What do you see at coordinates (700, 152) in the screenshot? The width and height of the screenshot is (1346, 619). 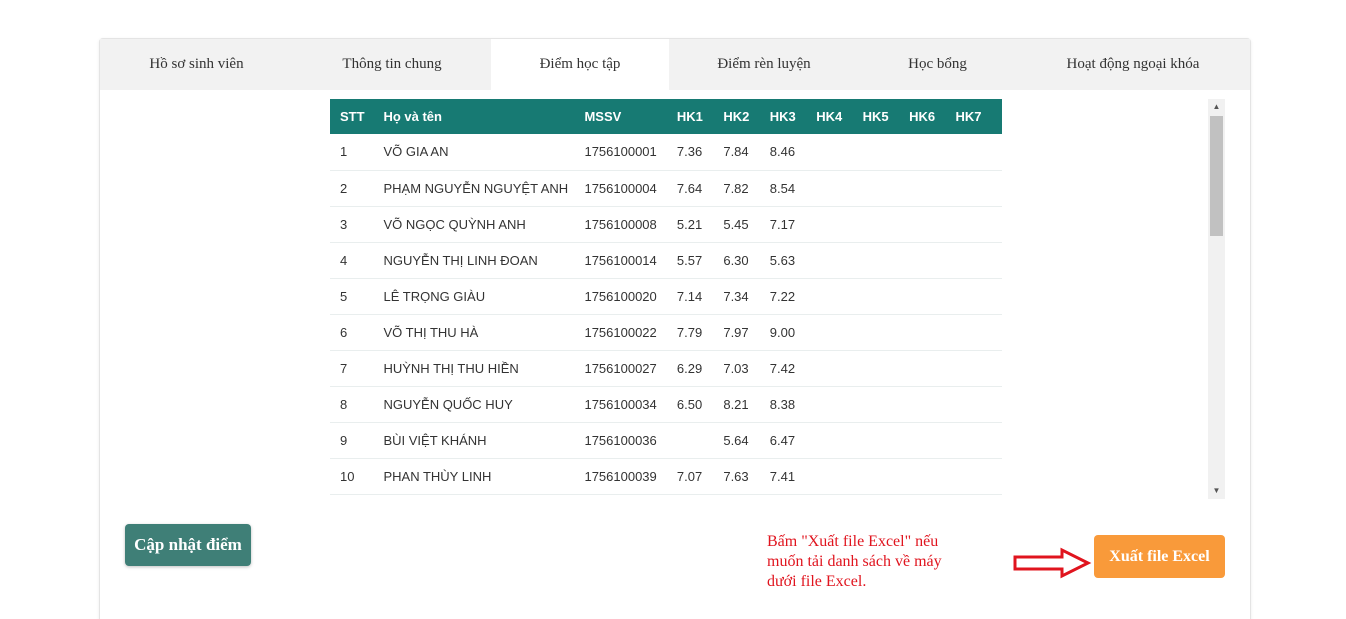 I see `cell-hk1: 7.36` at bounding box center [700, 152].